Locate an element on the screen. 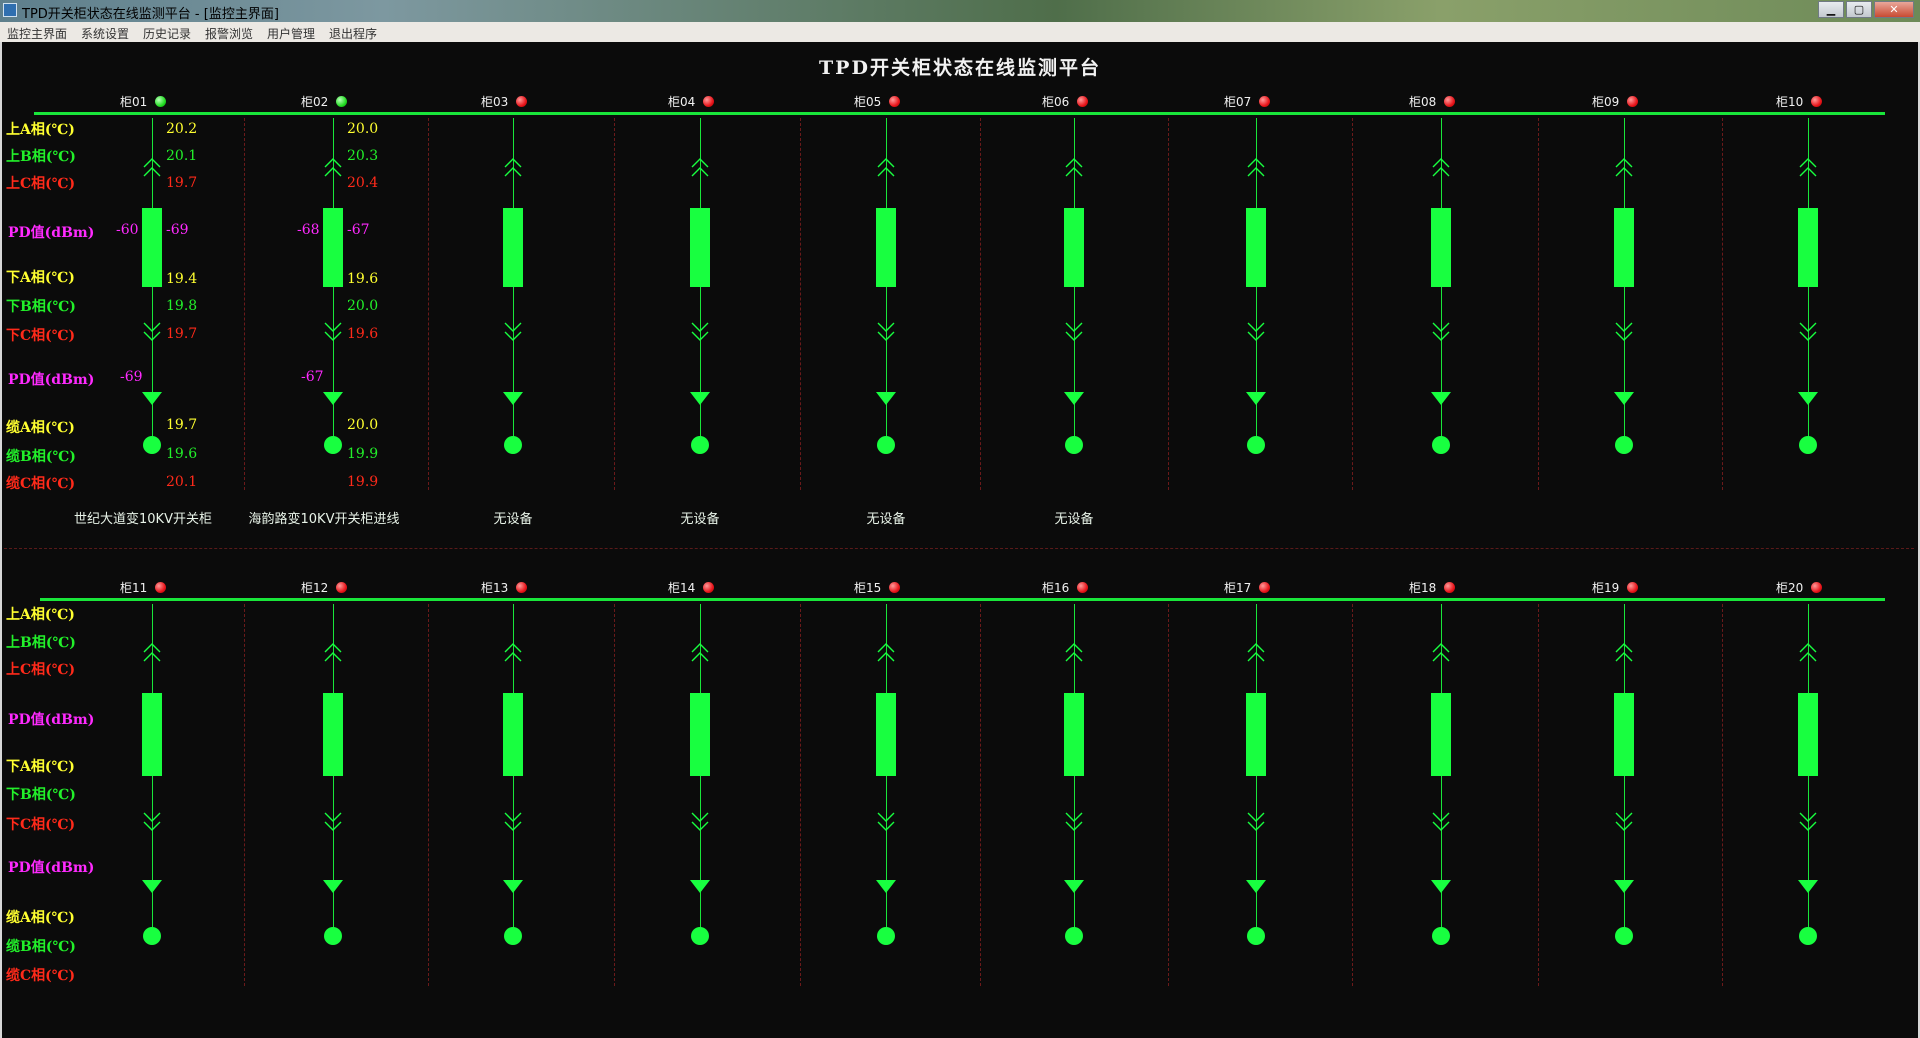 The image size is (1920, 1038). cabinet-label: 柜03 is located at coordinates (494, 101).